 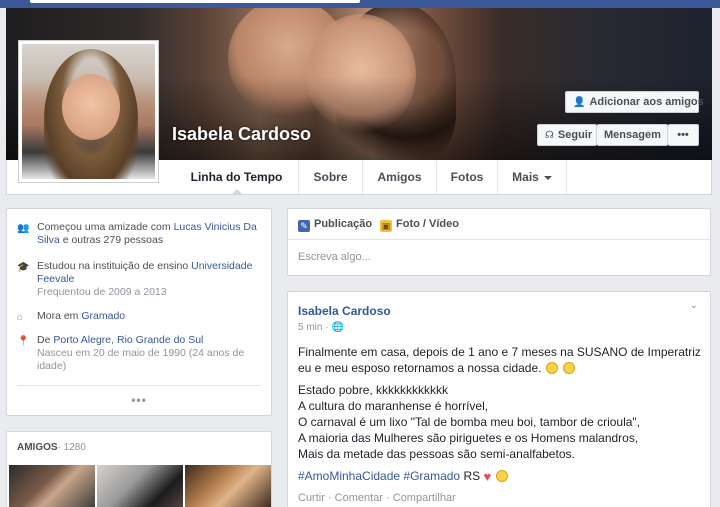 I want to click on tab-more: Mais, so click(x=532, y=177).